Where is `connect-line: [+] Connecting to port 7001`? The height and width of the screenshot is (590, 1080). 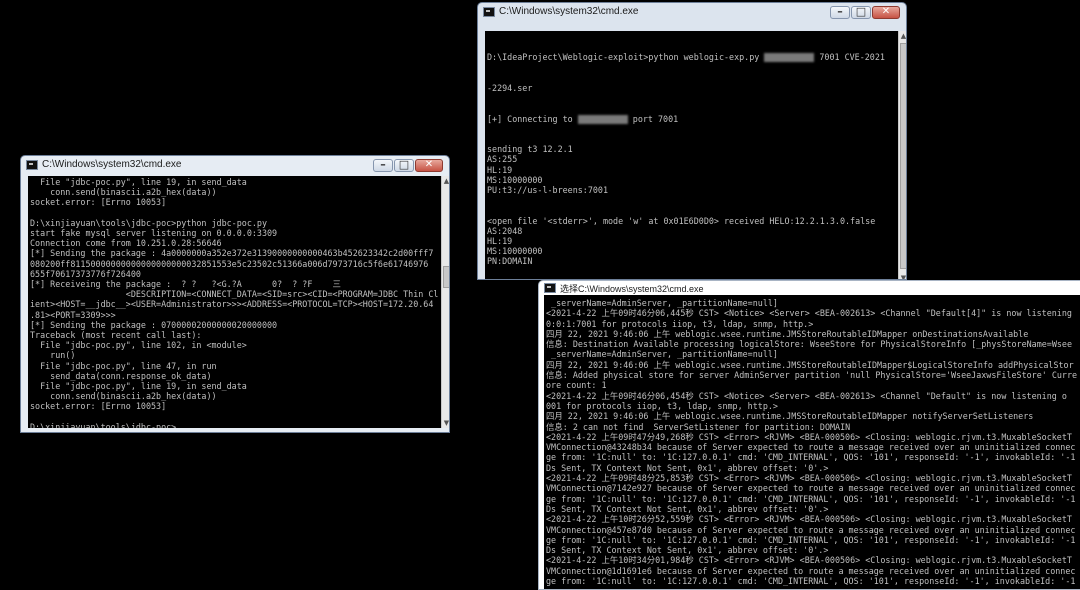 connect-line: [+] Connecting to port 7001 is located at coordinates (583, 118).